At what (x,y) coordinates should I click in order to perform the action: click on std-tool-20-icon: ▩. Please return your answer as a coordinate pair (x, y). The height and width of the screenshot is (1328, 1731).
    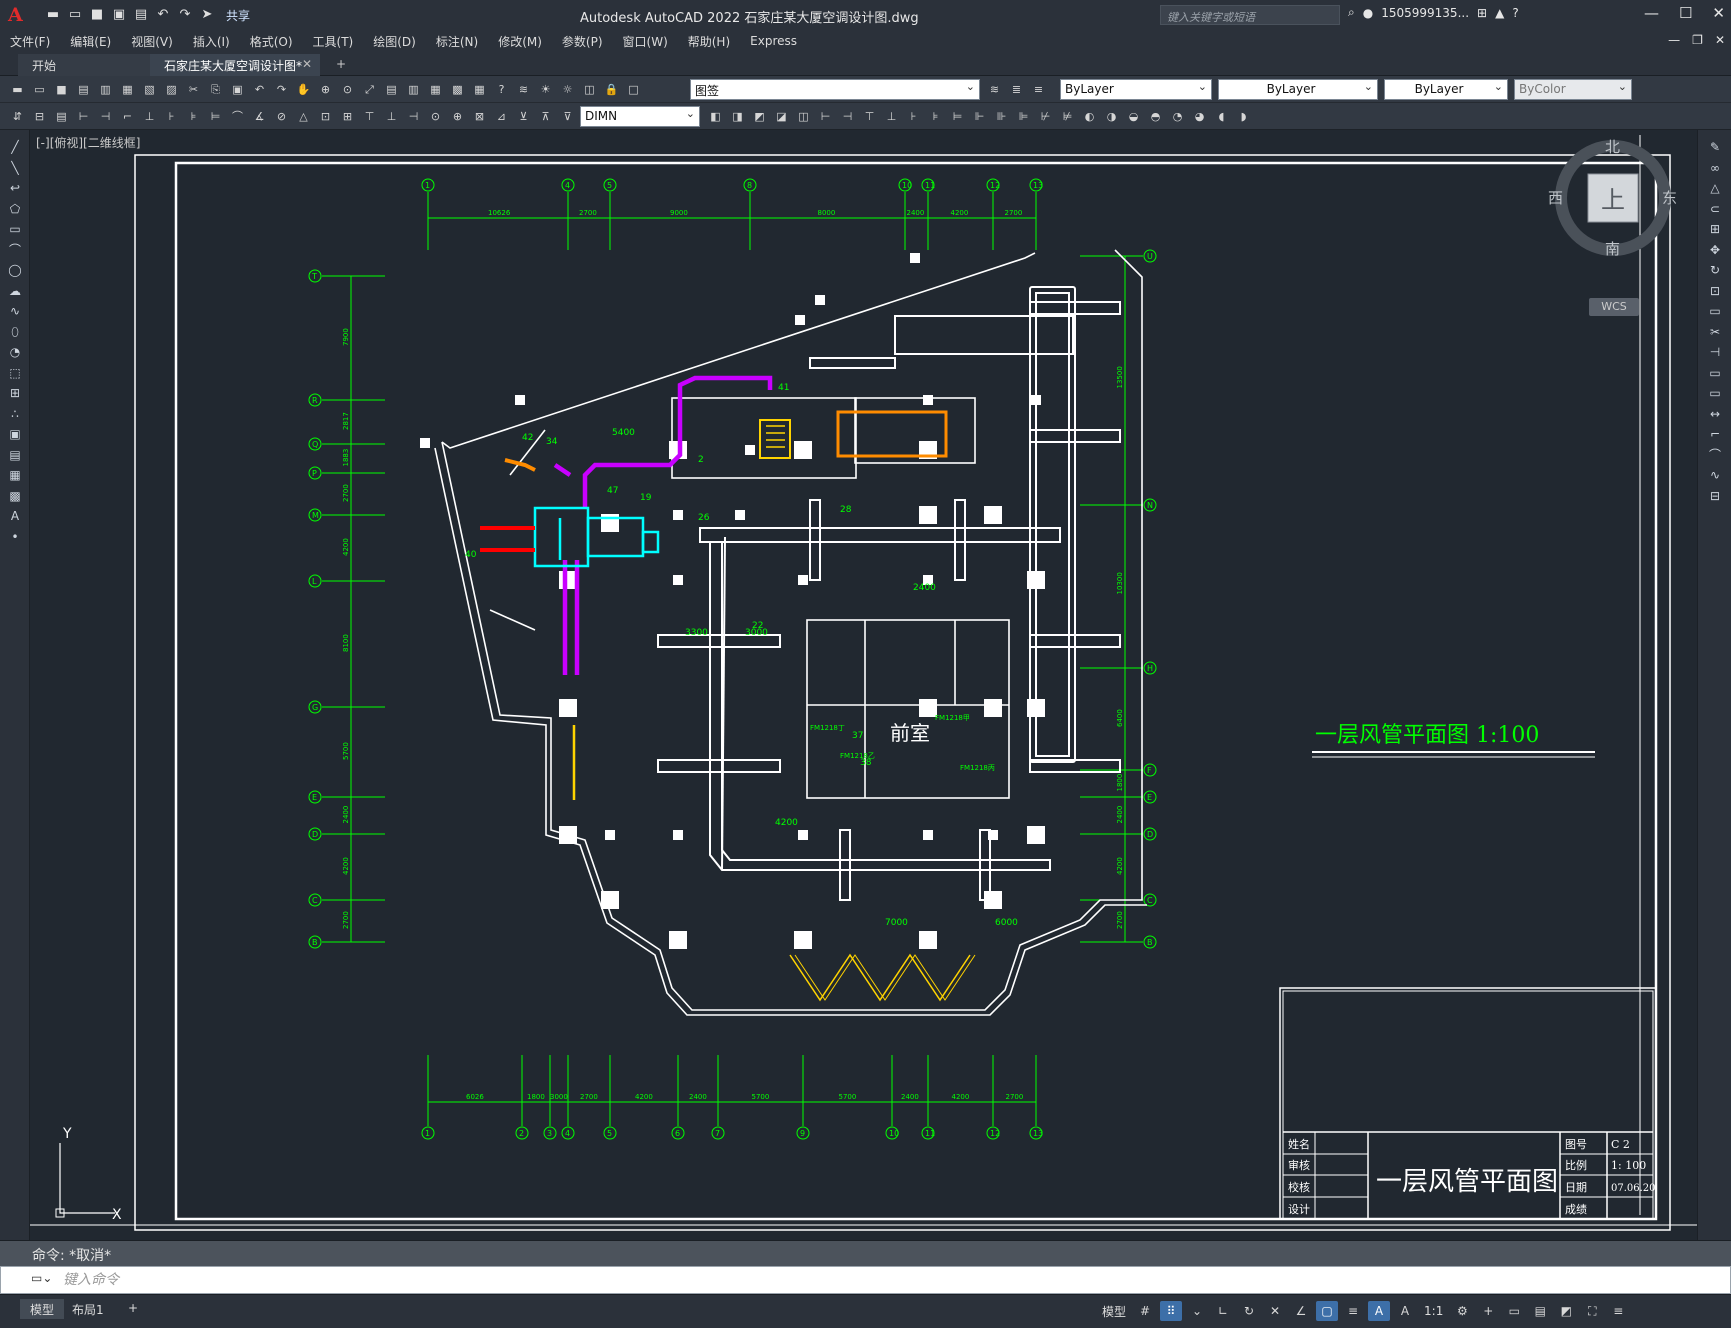
    Looking at the image, I should click on (457, 89).